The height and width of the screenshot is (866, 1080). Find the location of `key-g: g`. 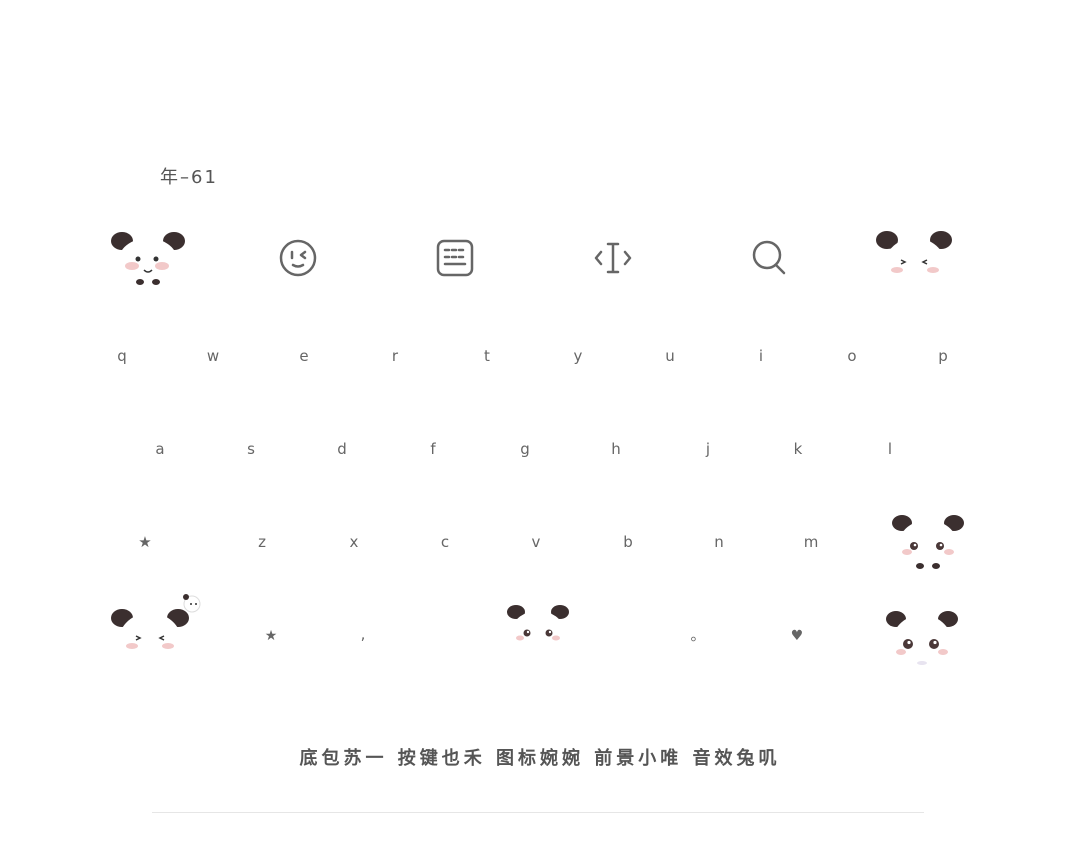

key-g: g is located at coordinates (525, 449).